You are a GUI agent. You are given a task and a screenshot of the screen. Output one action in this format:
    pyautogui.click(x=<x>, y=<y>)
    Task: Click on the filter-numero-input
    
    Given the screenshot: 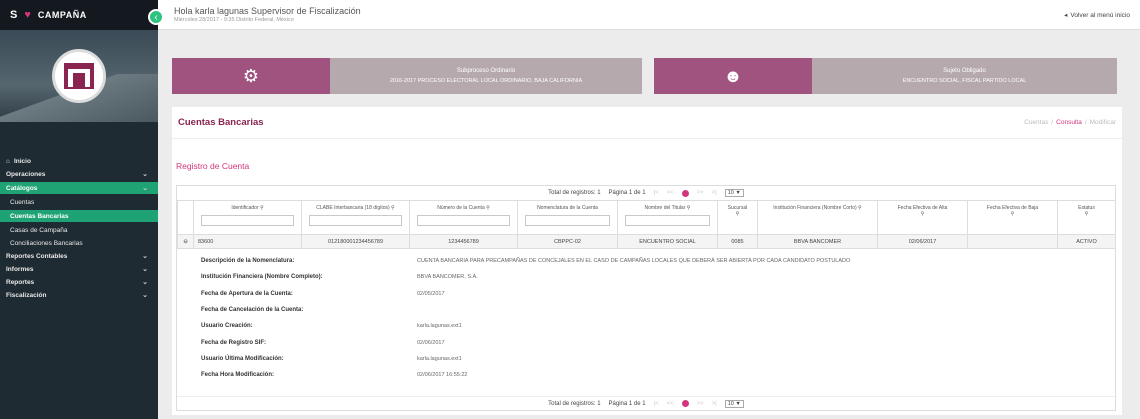 What is the action you would take?
    pyautogui.click(x=463, y=220)
    